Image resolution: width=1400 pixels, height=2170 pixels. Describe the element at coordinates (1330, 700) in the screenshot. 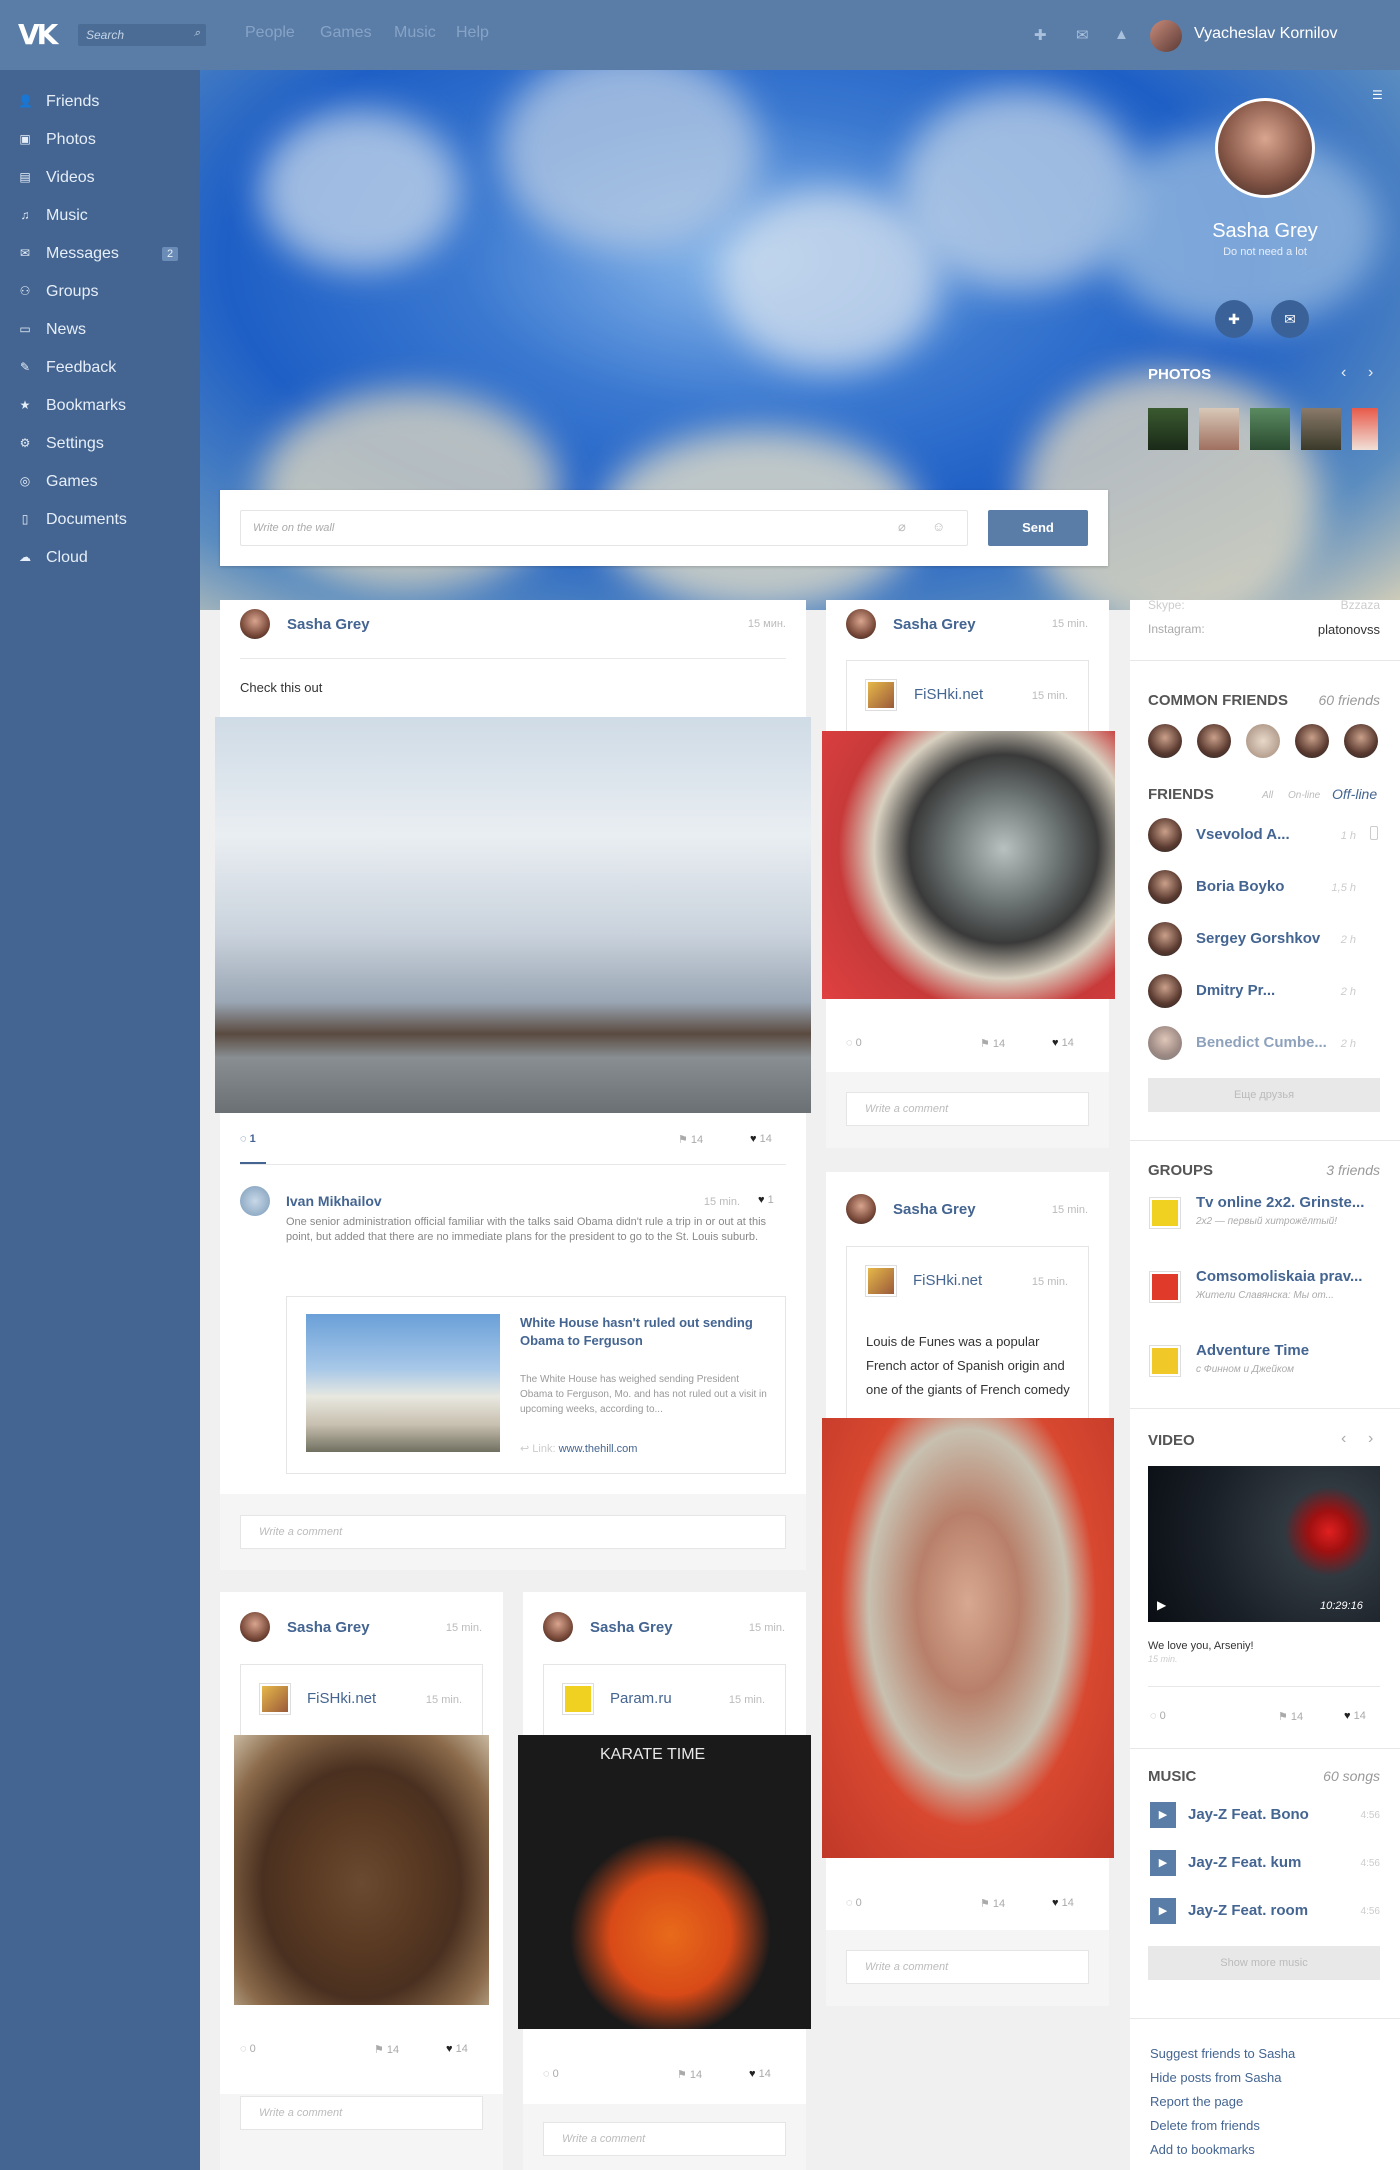

I see `common-friends-count: 60 friends` at that location.